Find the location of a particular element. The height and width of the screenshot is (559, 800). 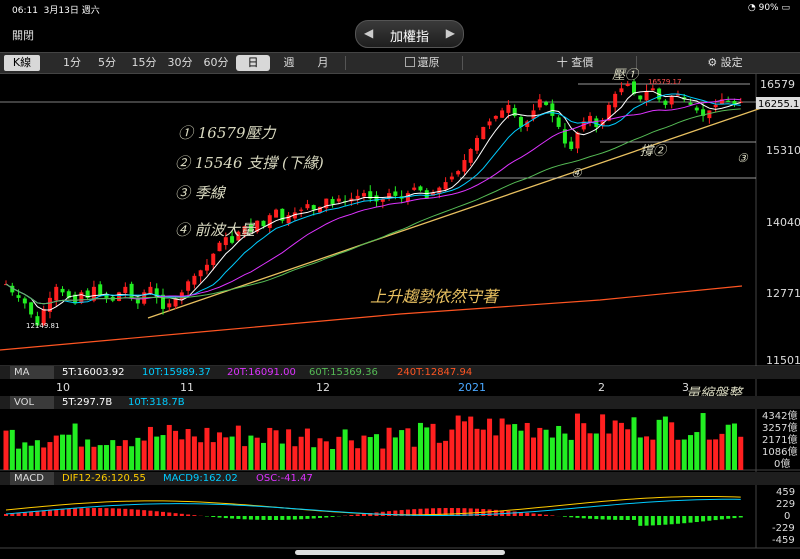

ma20-value: 20T:16091.00 is located at coordinates (261, 372).